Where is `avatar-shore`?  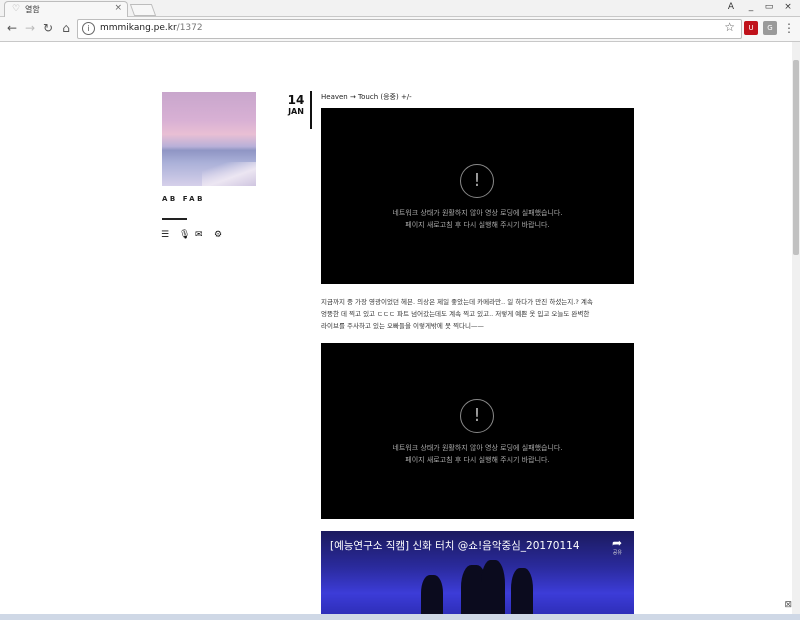 avatar-shore is located at coordinates (229, 174).